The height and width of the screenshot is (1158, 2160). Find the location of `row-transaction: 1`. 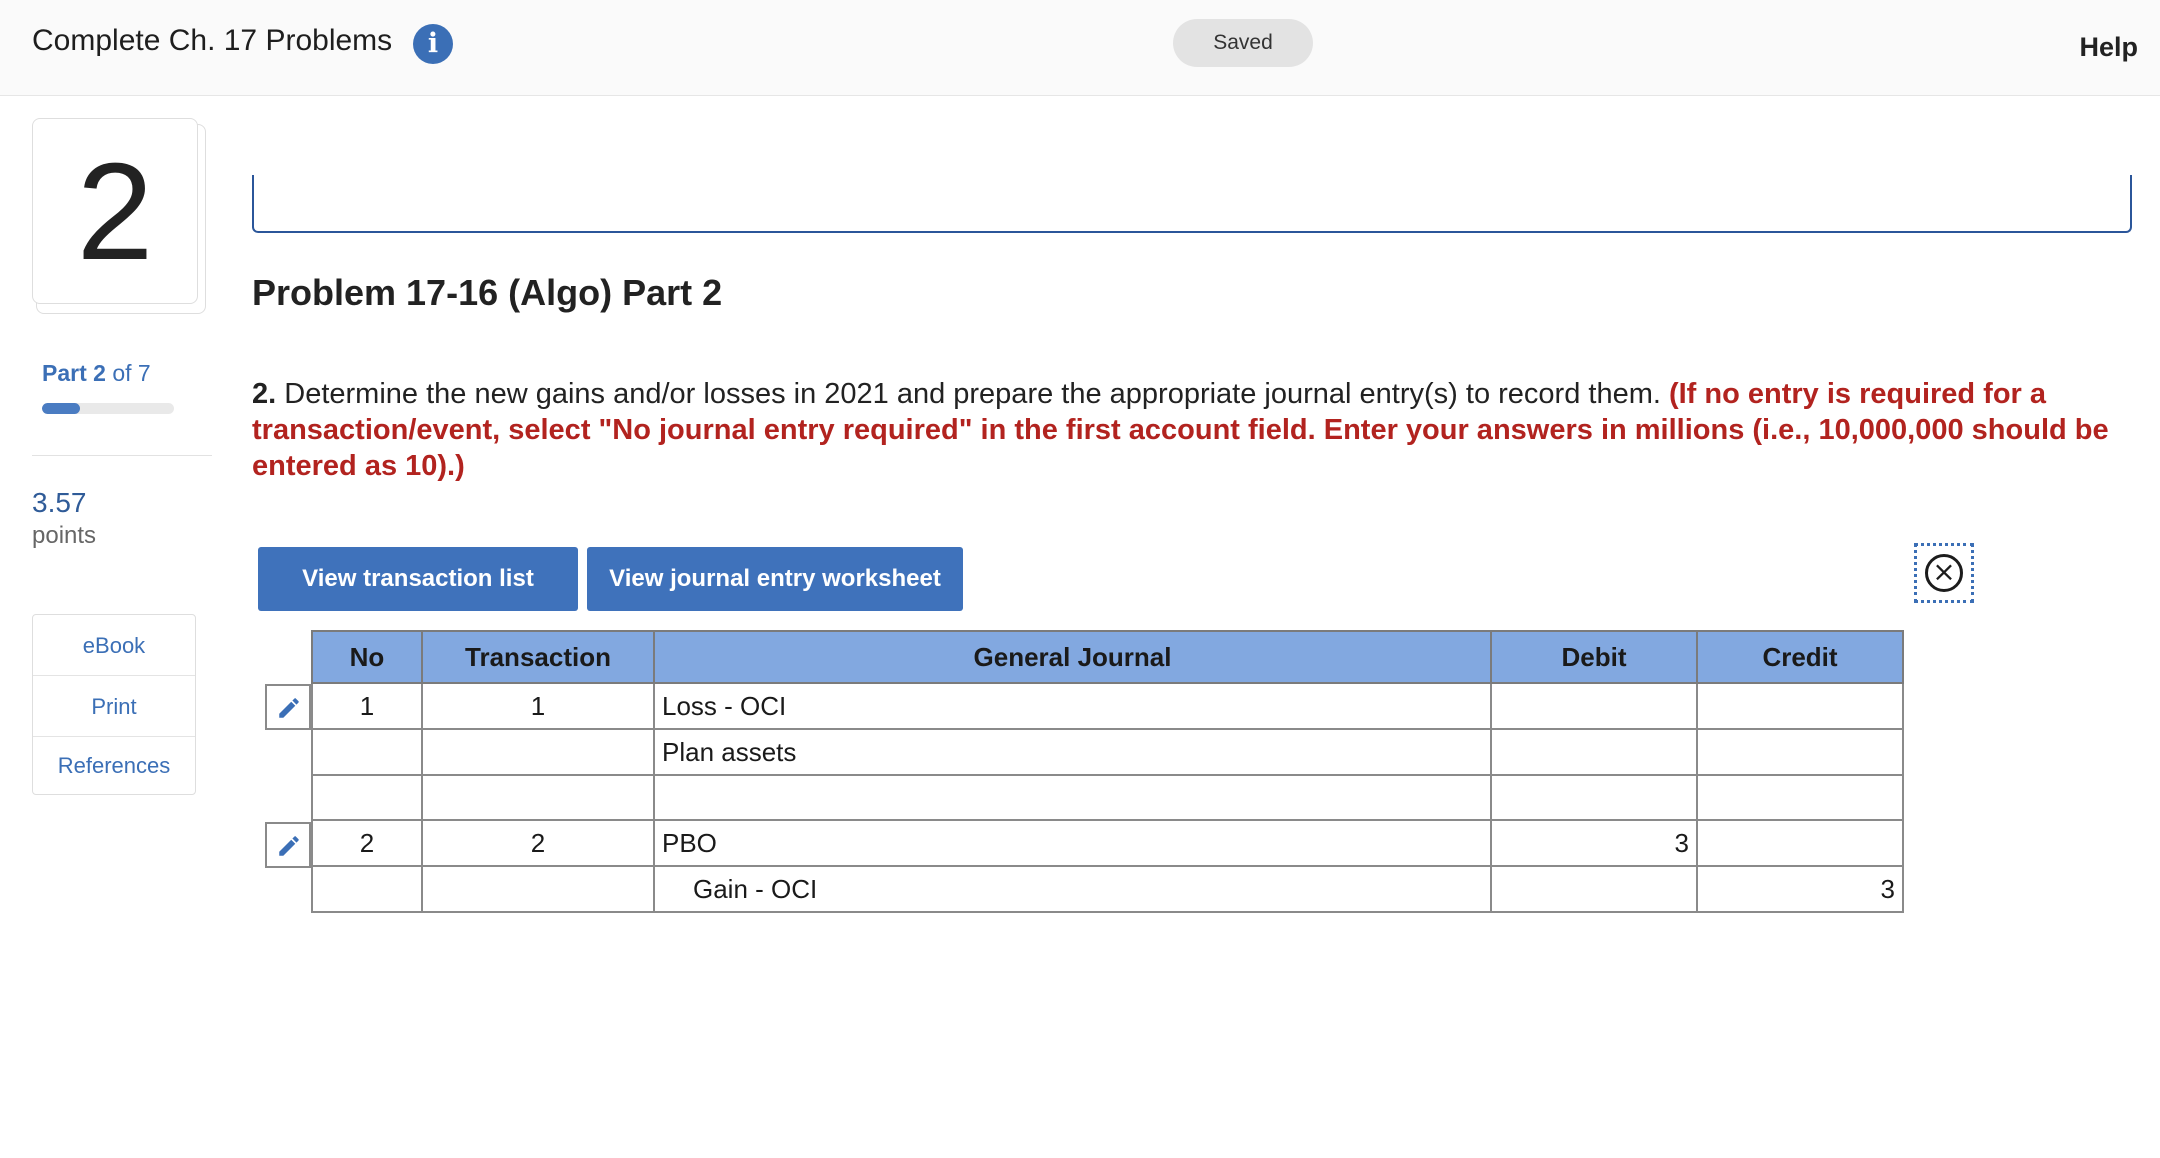

row-transaction: 1 is located at coordinates (538, 706).